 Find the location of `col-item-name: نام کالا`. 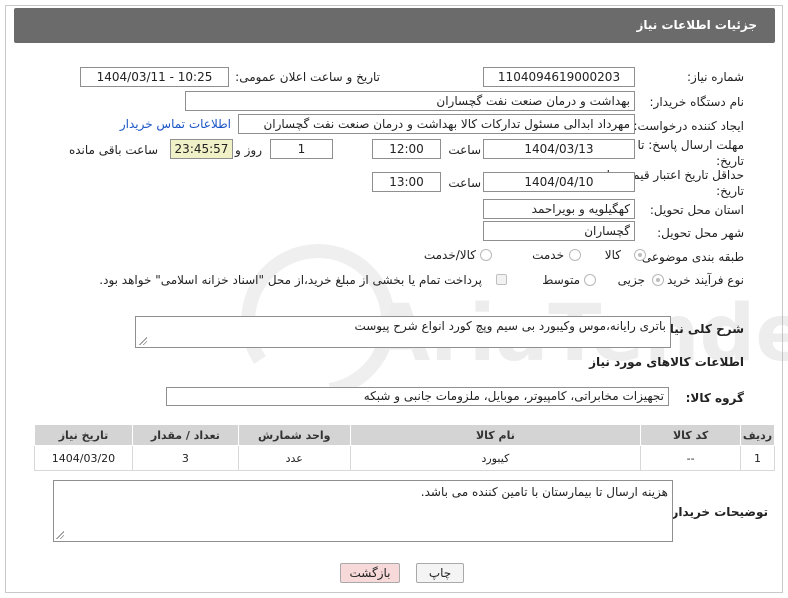

col-item-name: نام کالا is located at coordinates (495, 435).